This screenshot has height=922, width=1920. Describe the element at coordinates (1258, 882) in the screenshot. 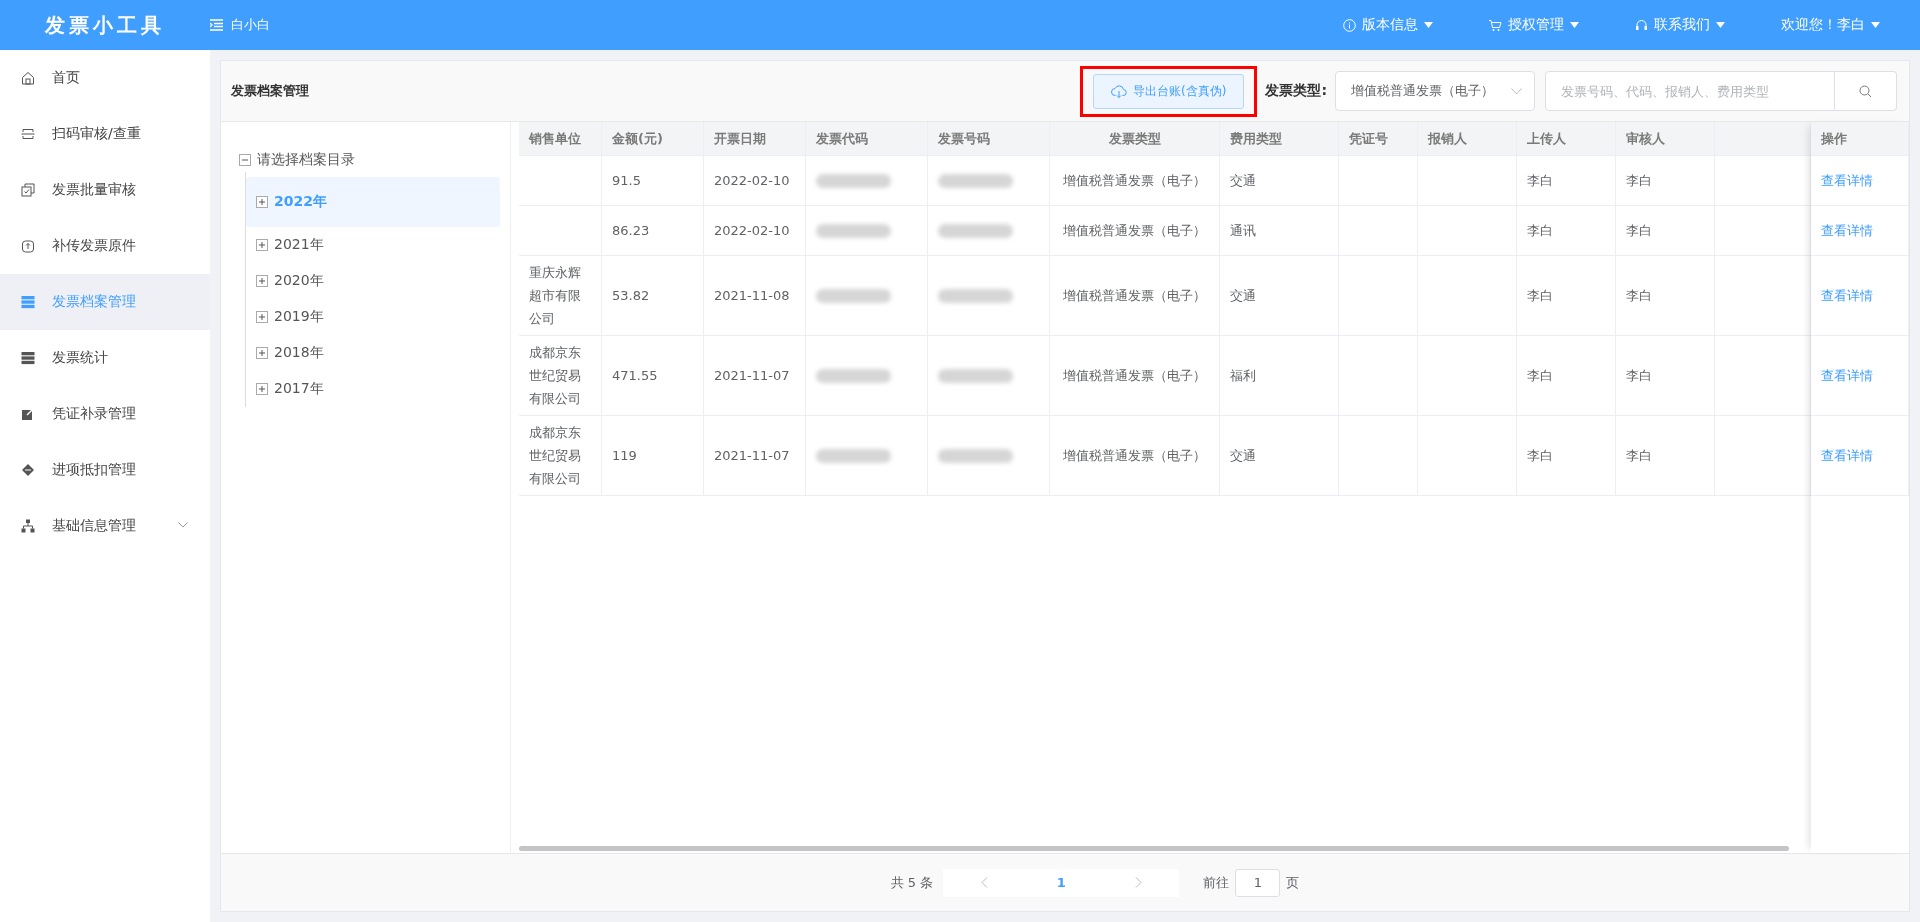

I see `page-input: 1` at that location.